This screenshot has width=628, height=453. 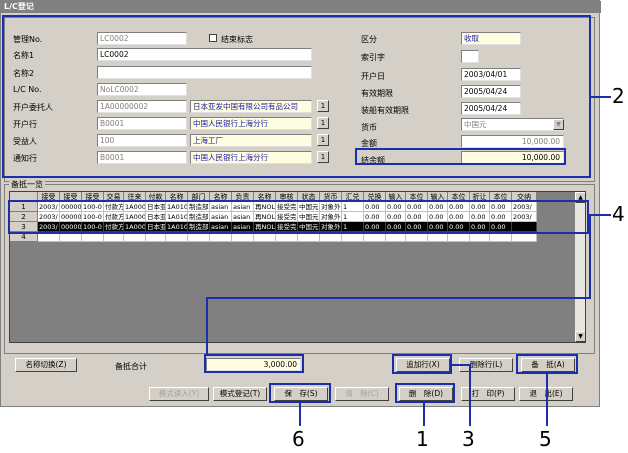 I want to click on leader-line-4d, so click(x=207, y=326).